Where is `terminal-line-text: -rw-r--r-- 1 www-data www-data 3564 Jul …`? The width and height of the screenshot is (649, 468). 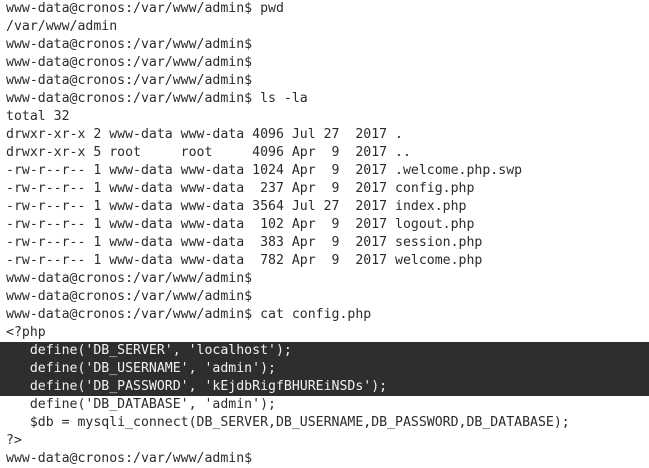 terminal-line-text: -rw-r--r-- 1 www-data www-data 3564 Jul … is located at coordinates (236, 206).